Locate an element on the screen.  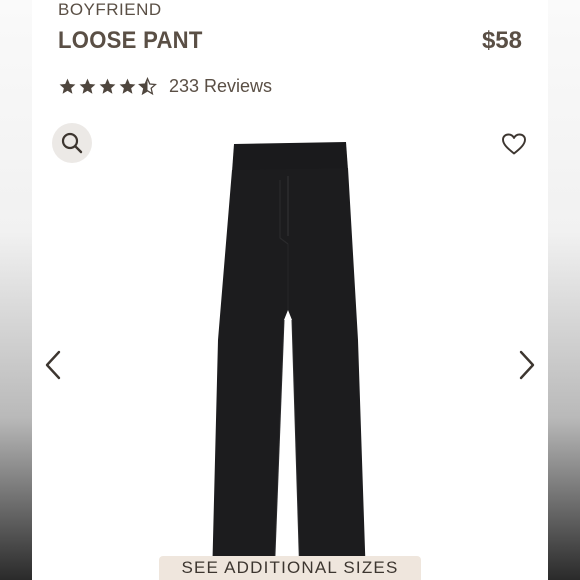
search-icon is located at coordinates (72, 143).